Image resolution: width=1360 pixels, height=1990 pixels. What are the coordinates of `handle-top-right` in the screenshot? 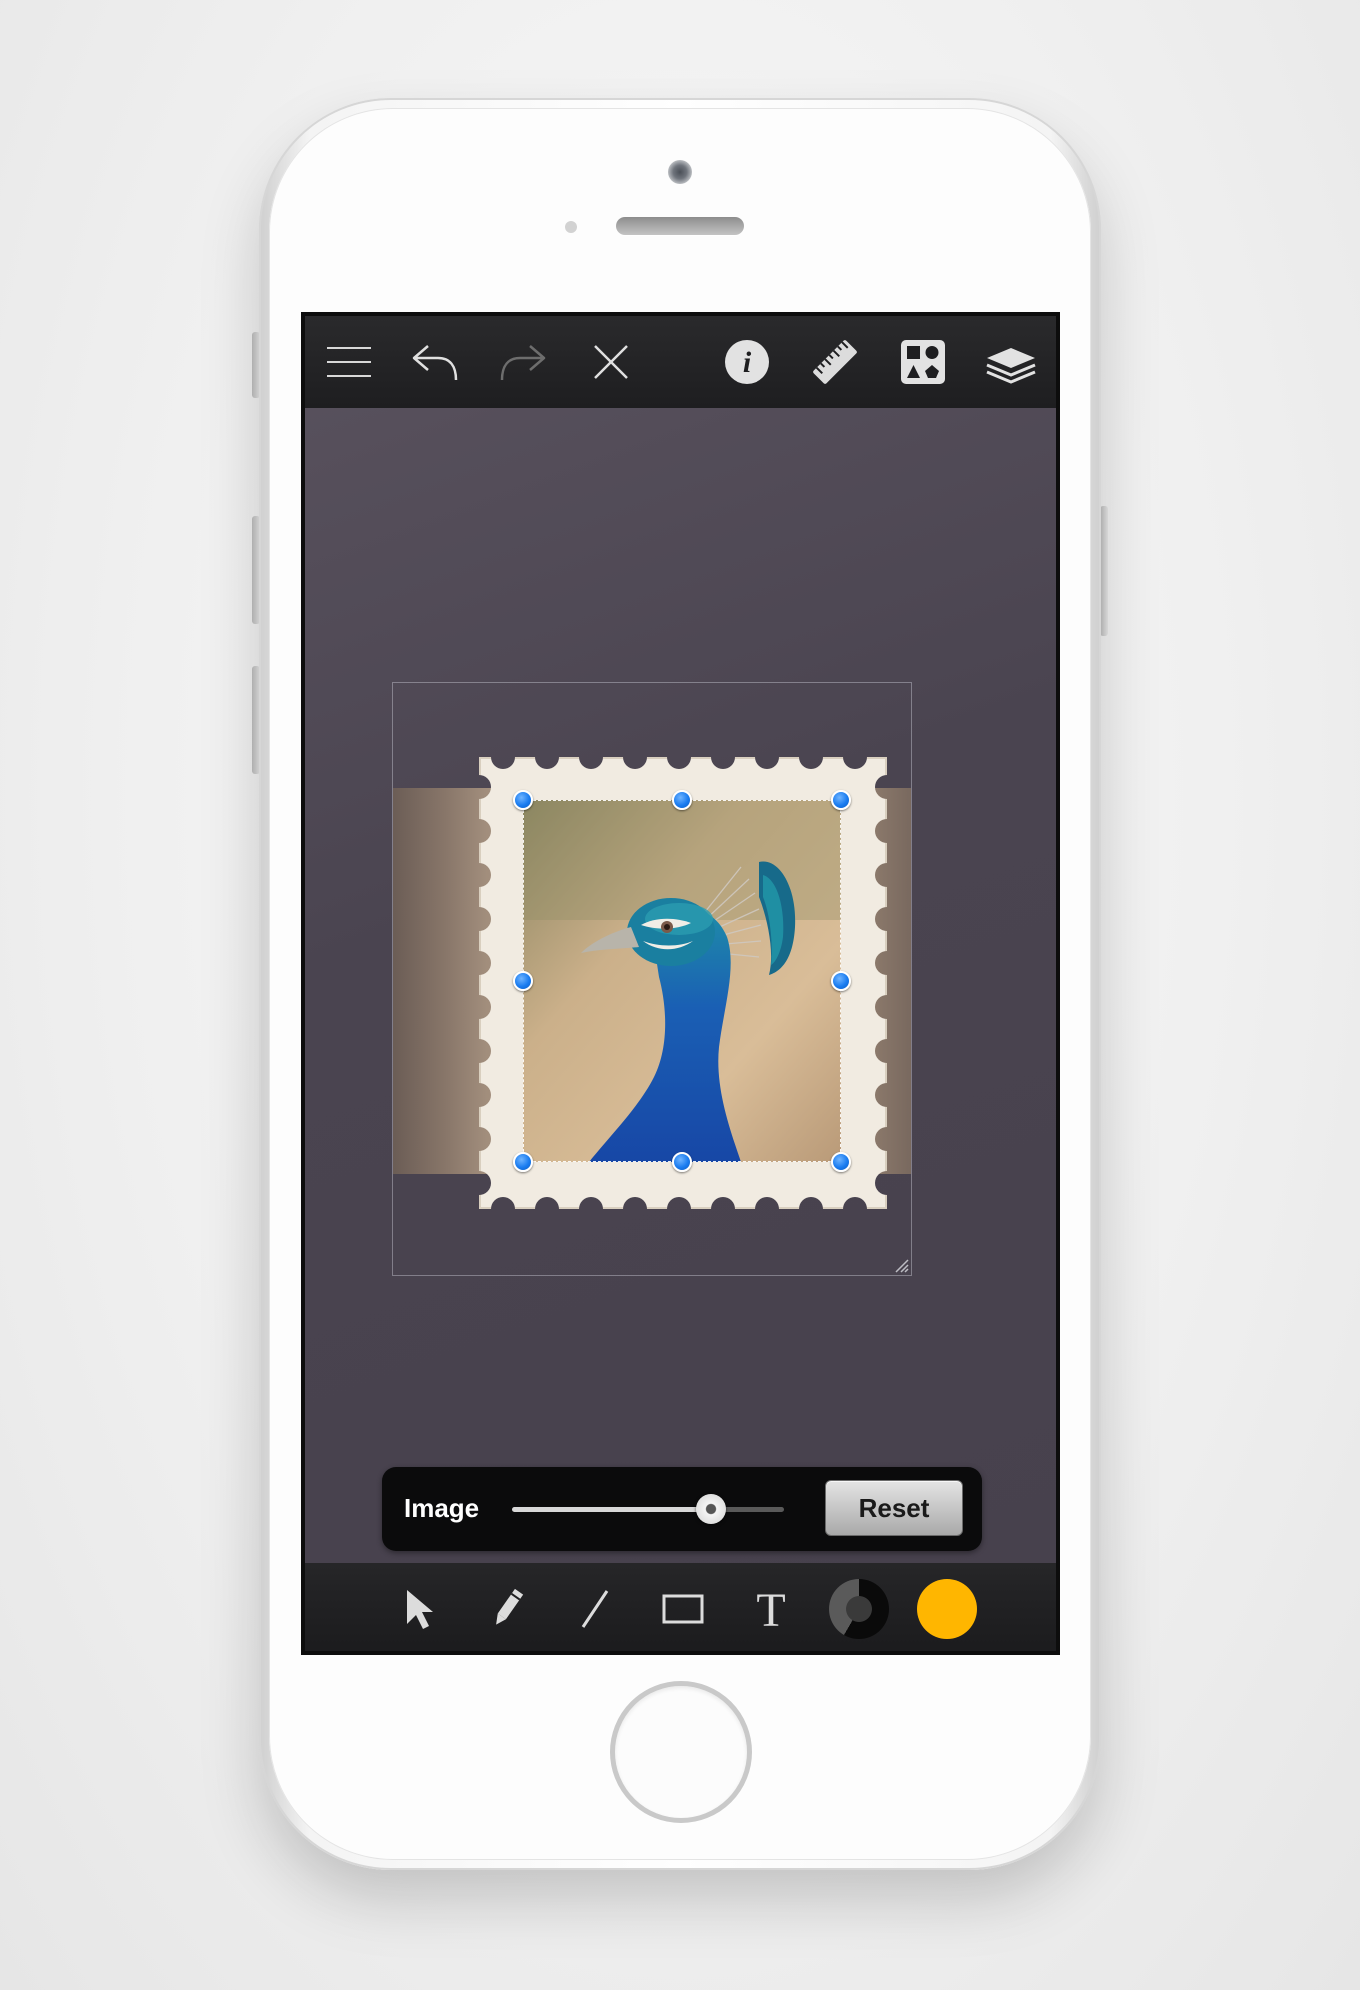 It's located at (841, 800).